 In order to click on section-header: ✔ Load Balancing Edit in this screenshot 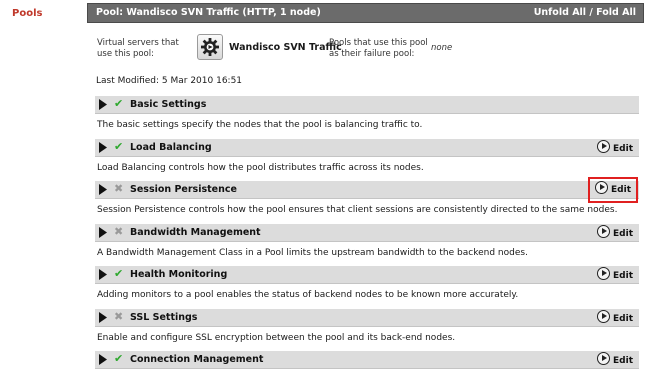, I will do `click(367, 148)`.